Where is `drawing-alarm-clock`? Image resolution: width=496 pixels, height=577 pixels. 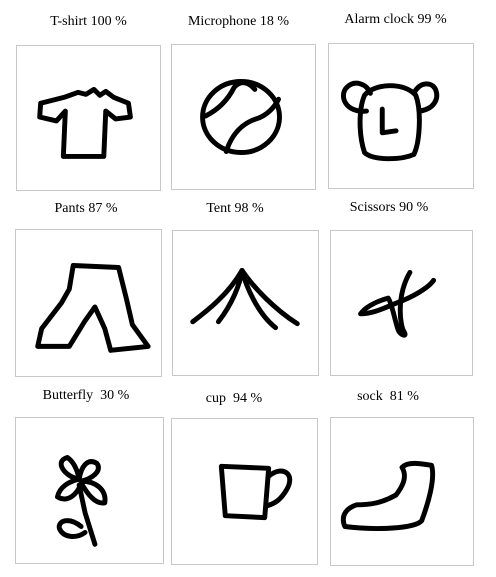
drawing-alarm-clock is located at coordinates (401, 116).